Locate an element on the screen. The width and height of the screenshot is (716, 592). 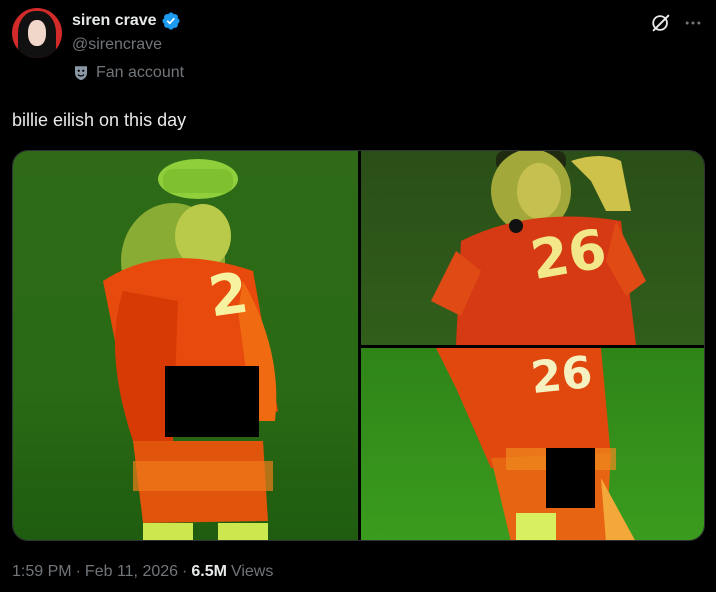
tweet-time: 1:59 PM is located at coordinates (42, 572).